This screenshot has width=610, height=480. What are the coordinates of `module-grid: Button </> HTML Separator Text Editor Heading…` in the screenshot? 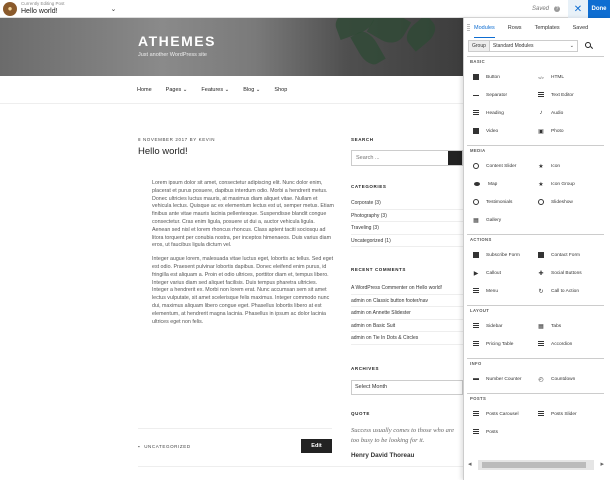 It's located at (535, 105).